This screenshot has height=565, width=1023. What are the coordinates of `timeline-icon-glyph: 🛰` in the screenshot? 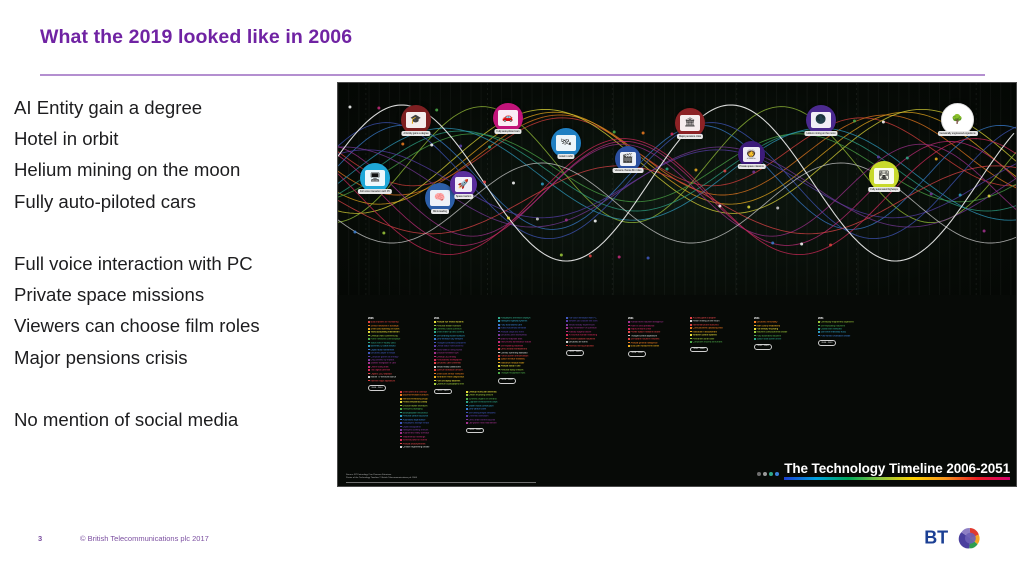 It's located at (566, 143).